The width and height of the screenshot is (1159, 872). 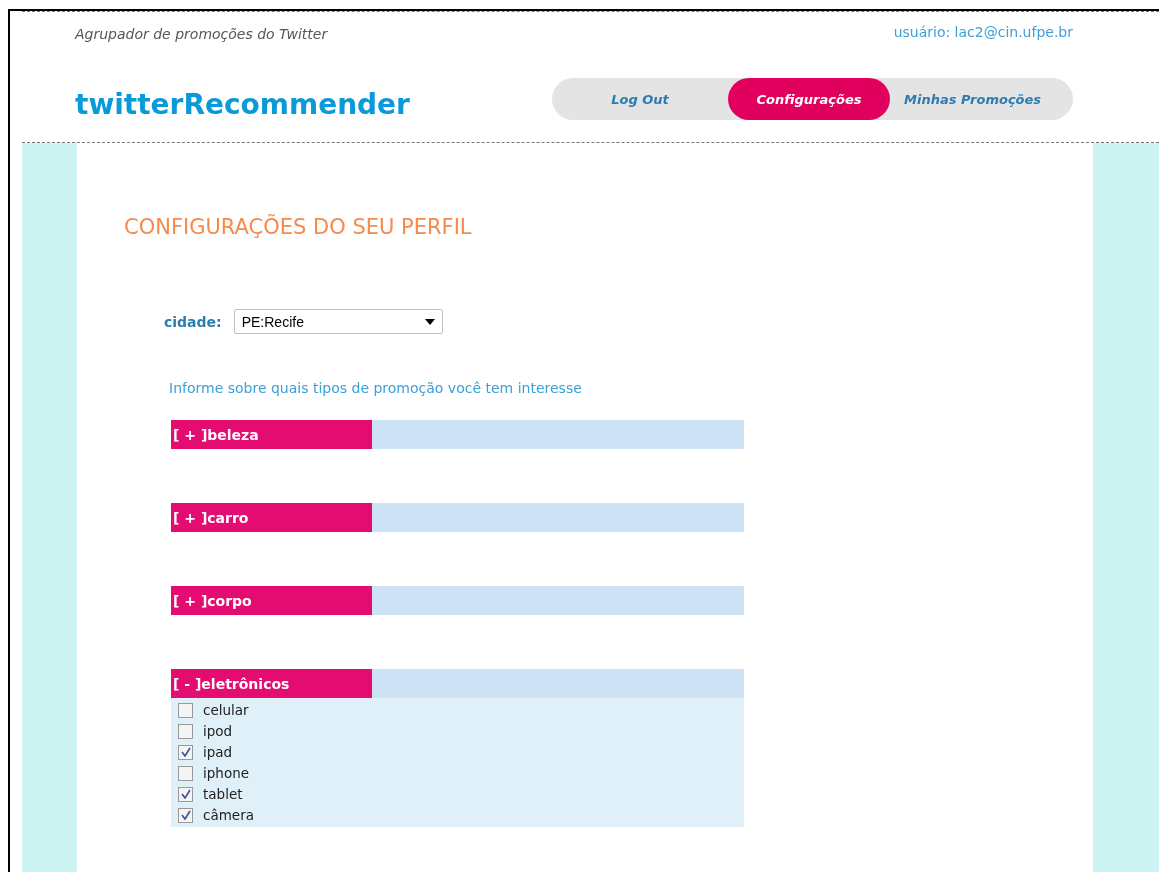 What do you see at coordinates (242, 104) in the screenshot?
I see `site-logo: twitterRecommender` at bounding box center [242, 104].